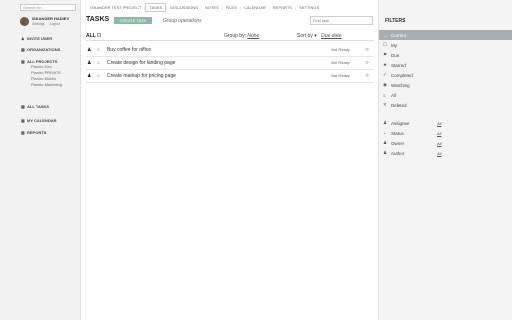 This screenshot has height=320, width=512. I want to click on page-title: TASKS, so click(98, 19).